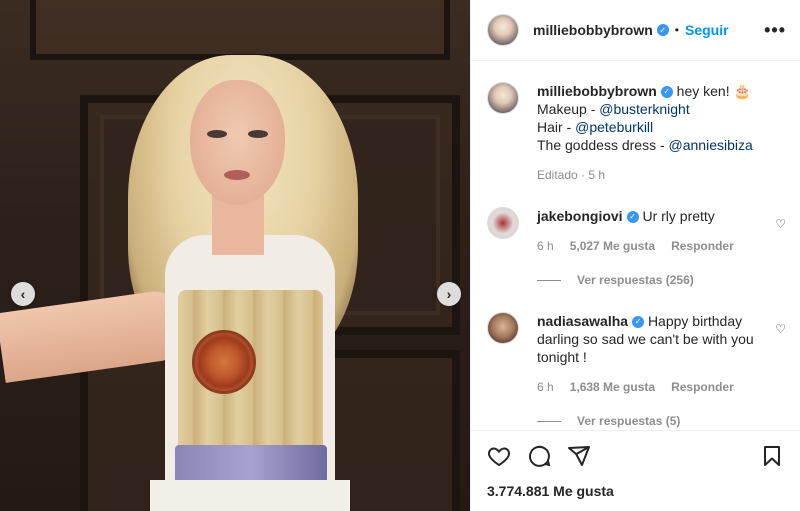  What do you see at coordinates (661, 246) in the screenshot?
I see `comment-meta: 6 h 5,027 Me gusta Responder` at bounding box center [661, 246].